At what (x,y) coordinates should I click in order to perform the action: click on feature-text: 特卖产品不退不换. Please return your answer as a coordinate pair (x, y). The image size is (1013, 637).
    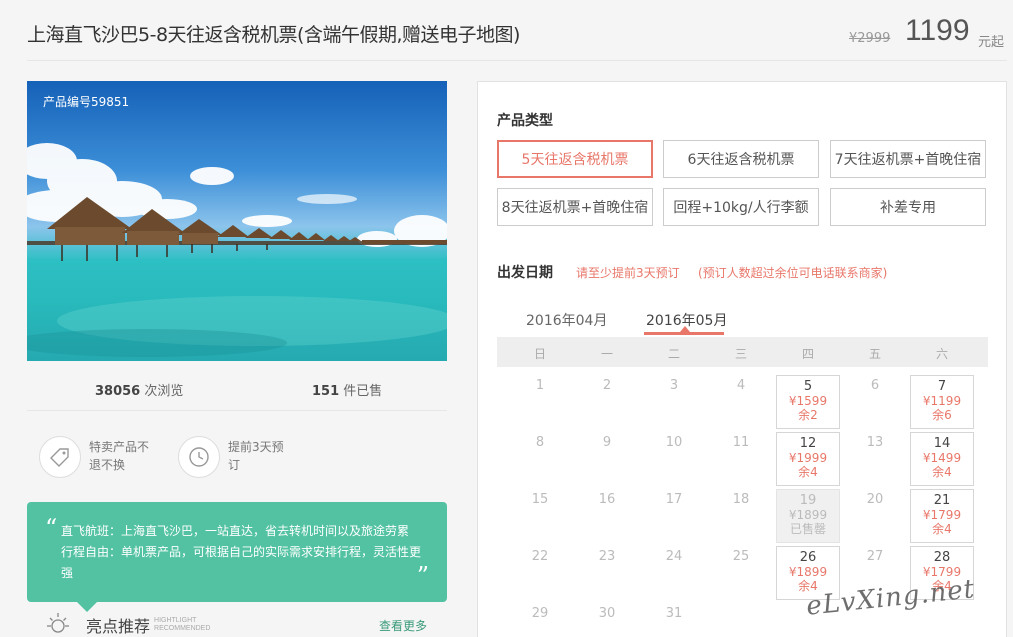
    Looking at the image, I should click on (119, 456).